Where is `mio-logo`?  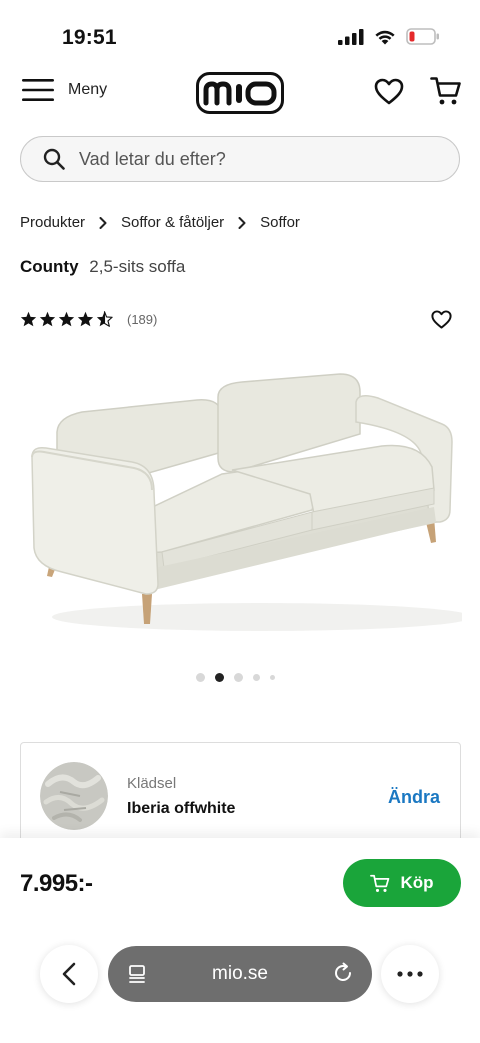 mio-logo is located at coordinates (240, 95).